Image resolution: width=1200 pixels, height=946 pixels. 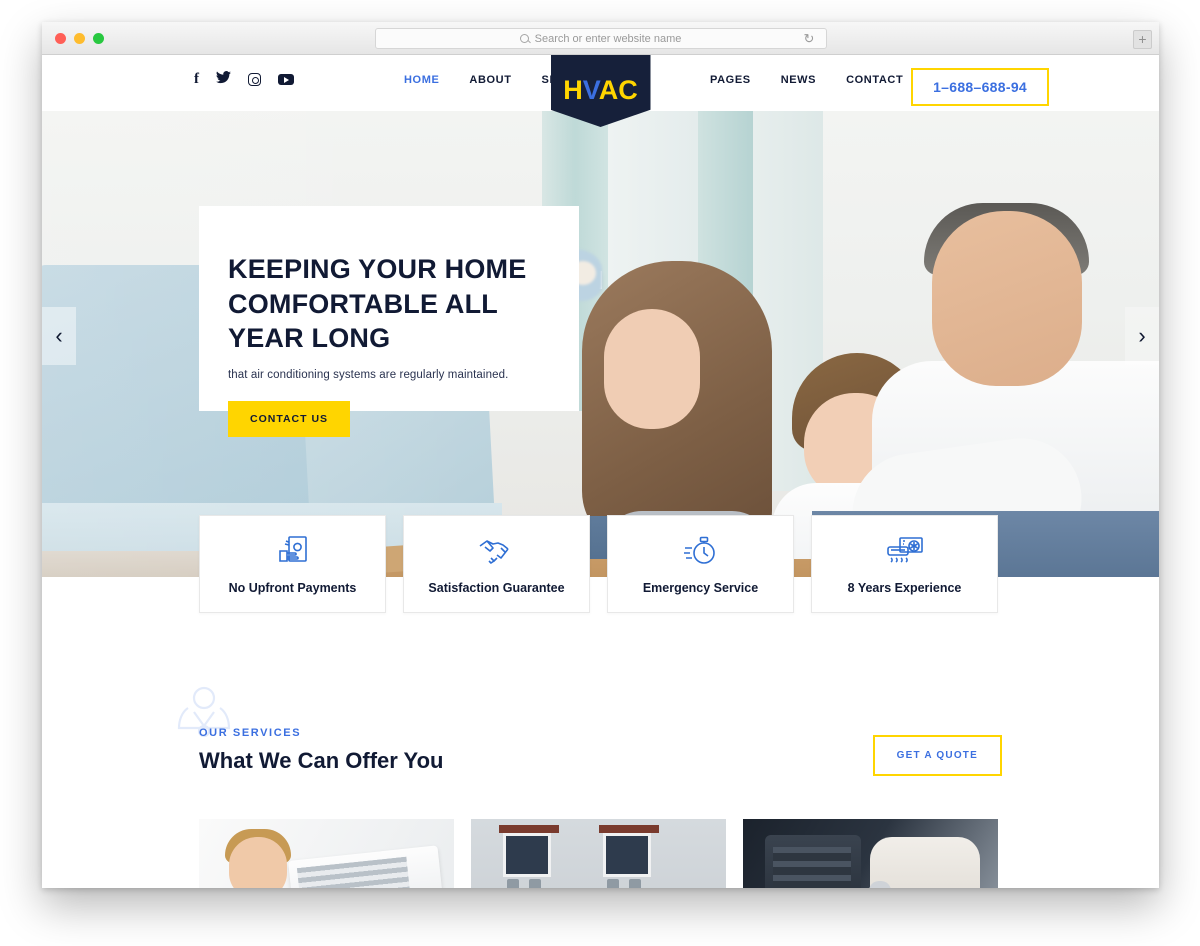 What do you see at coordinates (590, 90) in the screenshot?
I see `logo-letter-v: V` at bounding box center [590, 90].